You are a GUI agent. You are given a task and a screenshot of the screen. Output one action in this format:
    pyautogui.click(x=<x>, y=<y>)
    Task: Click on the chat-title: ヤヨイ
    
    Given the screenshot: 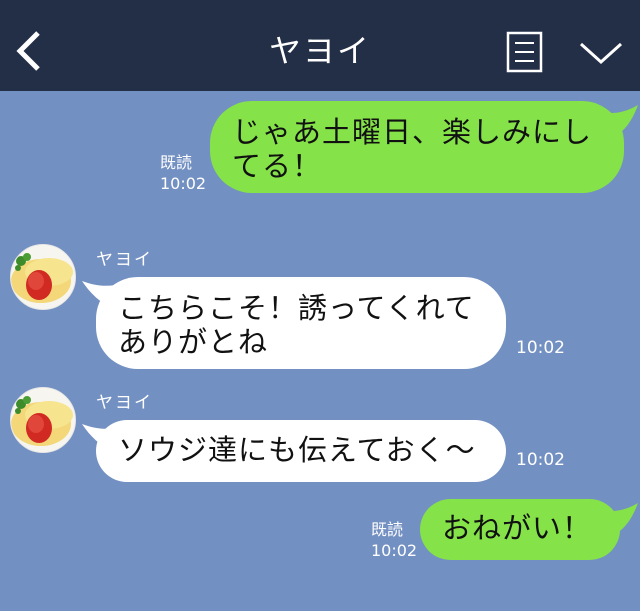 What is the action you would take?
    pyautogui.click(x=319, y=51)
    